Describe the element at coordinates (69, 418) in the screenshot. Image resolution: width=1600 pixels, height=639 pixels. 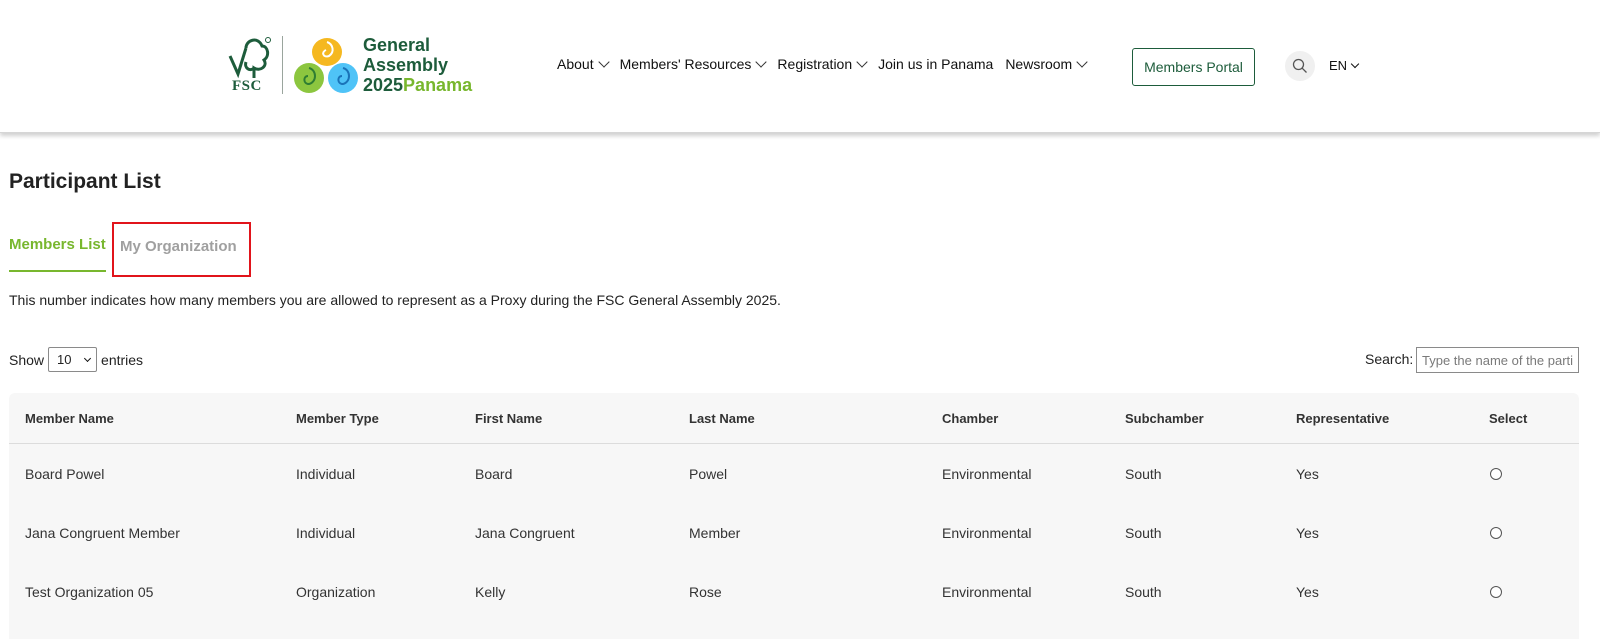
I see `column-header-member-name: Member Name` at that location.